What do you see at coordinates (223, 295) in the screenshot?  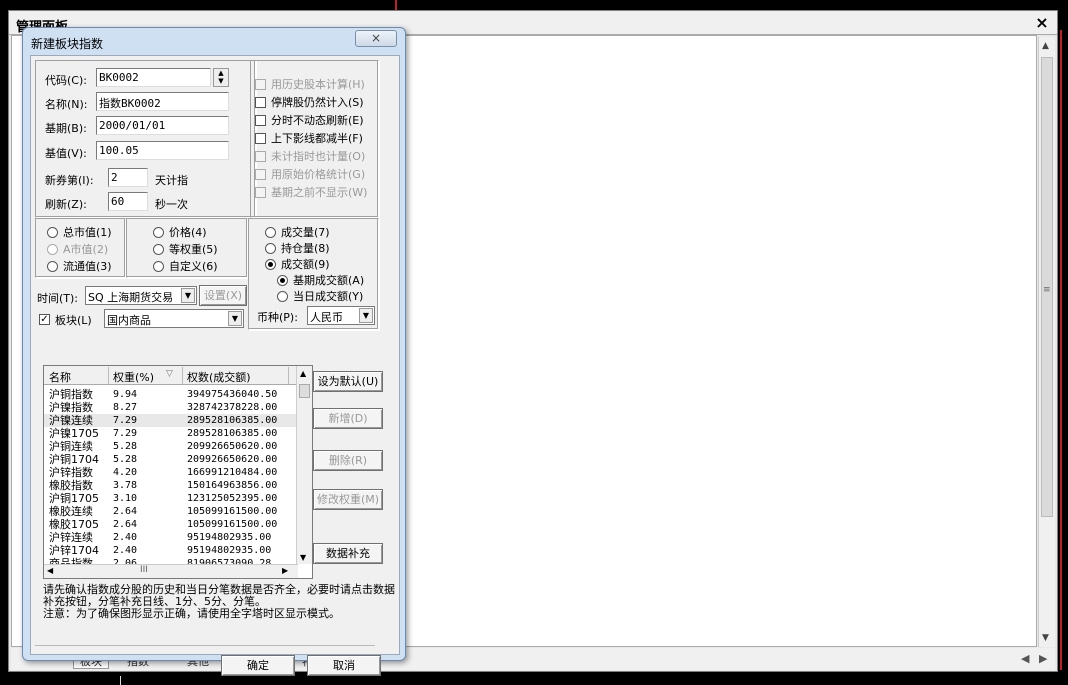 I see `set-button: 设置(X)` at bounding box center [223, 295].